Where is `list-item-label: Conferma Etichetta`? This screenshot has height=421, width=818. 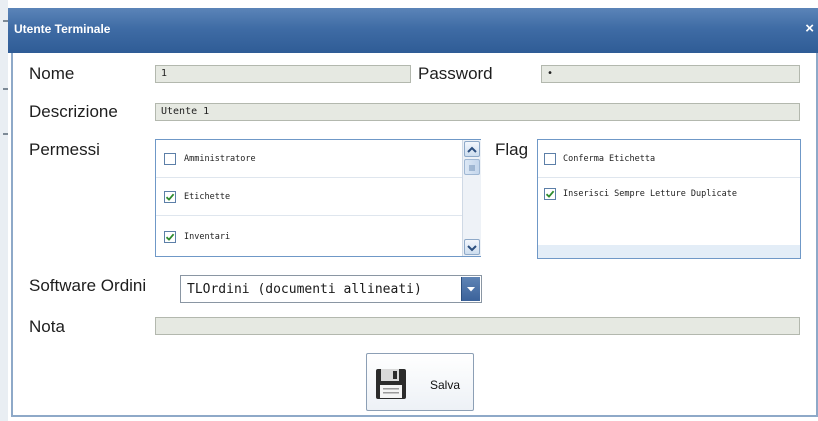
list-item-label: Conferma Etichetta is located at coordinates (609, 159).